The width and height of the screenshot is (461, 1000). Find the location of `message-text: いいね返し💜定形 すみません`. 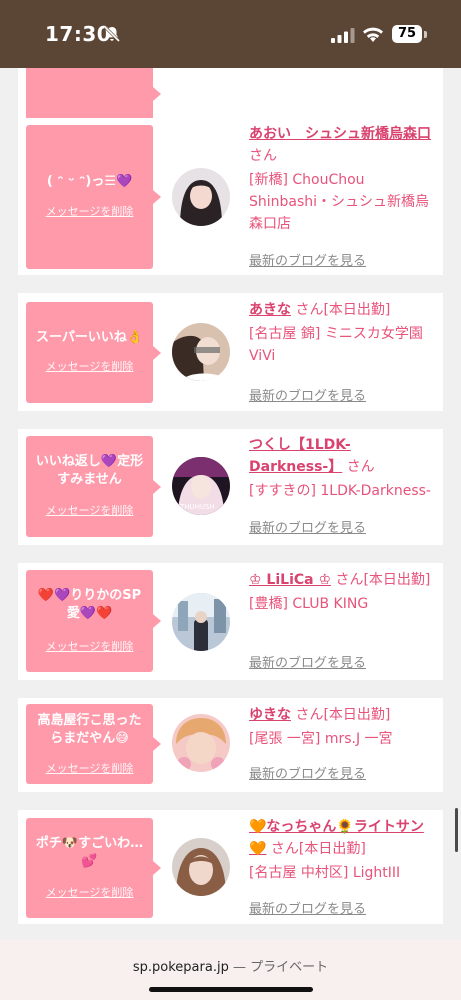

message-text: いいね返し💜定形 すみません is located at coordinates (89, 470).